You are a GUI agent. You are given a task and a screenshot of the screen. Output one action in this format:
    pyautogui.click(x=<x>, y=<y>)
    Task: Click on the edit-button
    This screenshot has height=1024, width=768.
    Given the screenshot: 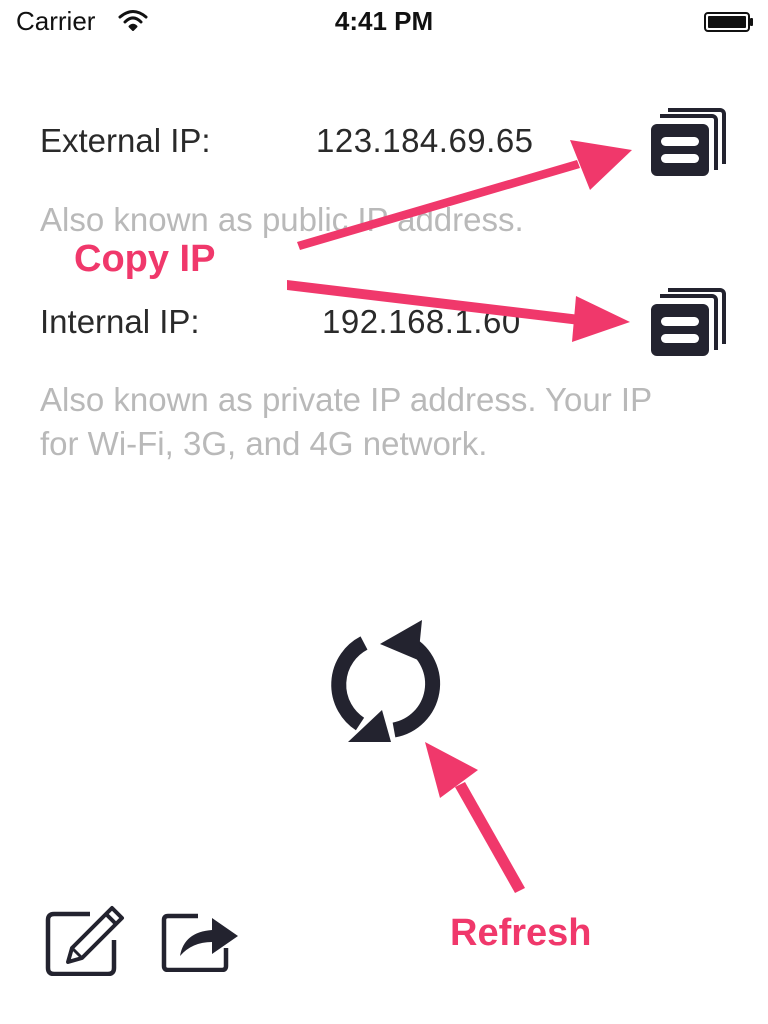 What is the action you would take?
    pyautogui.click(x=85, y=940)
    